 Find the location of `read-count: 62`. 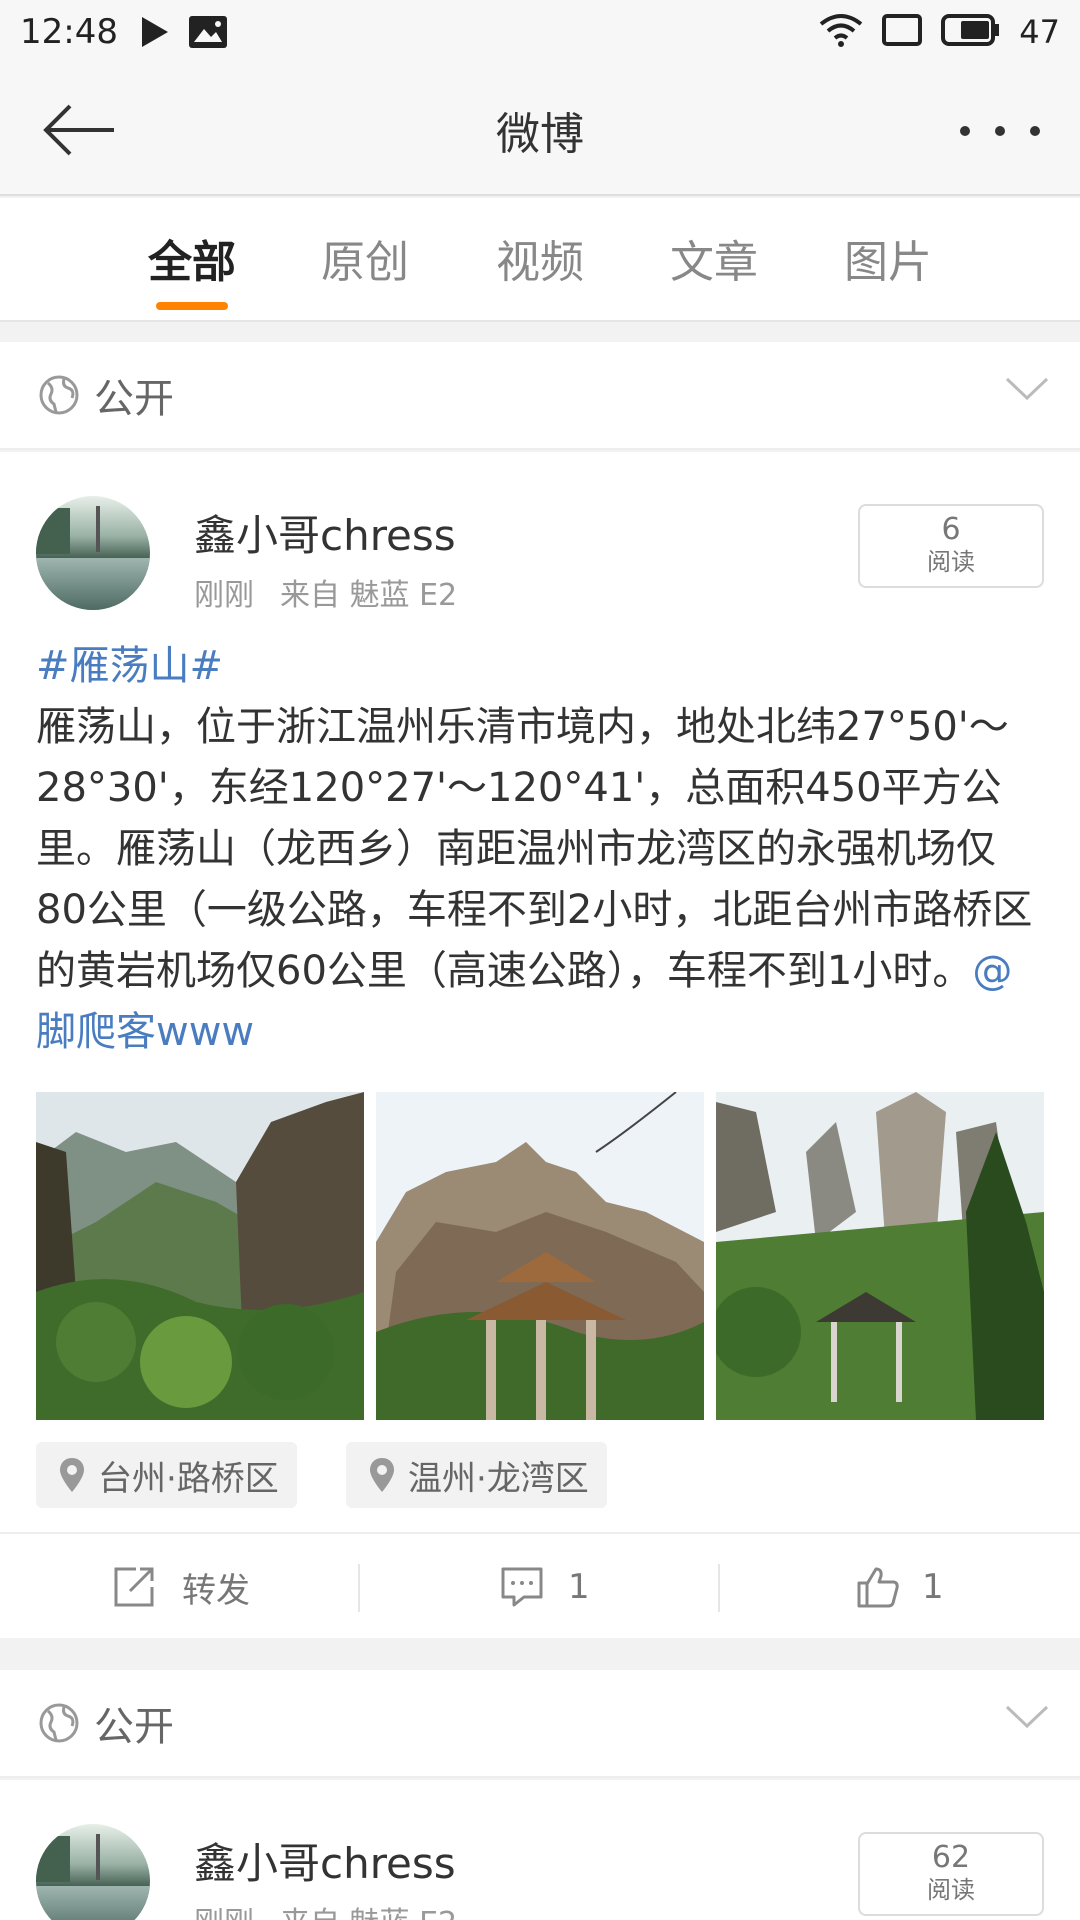

read-count: 62 is located at coordinates (951, 1857).